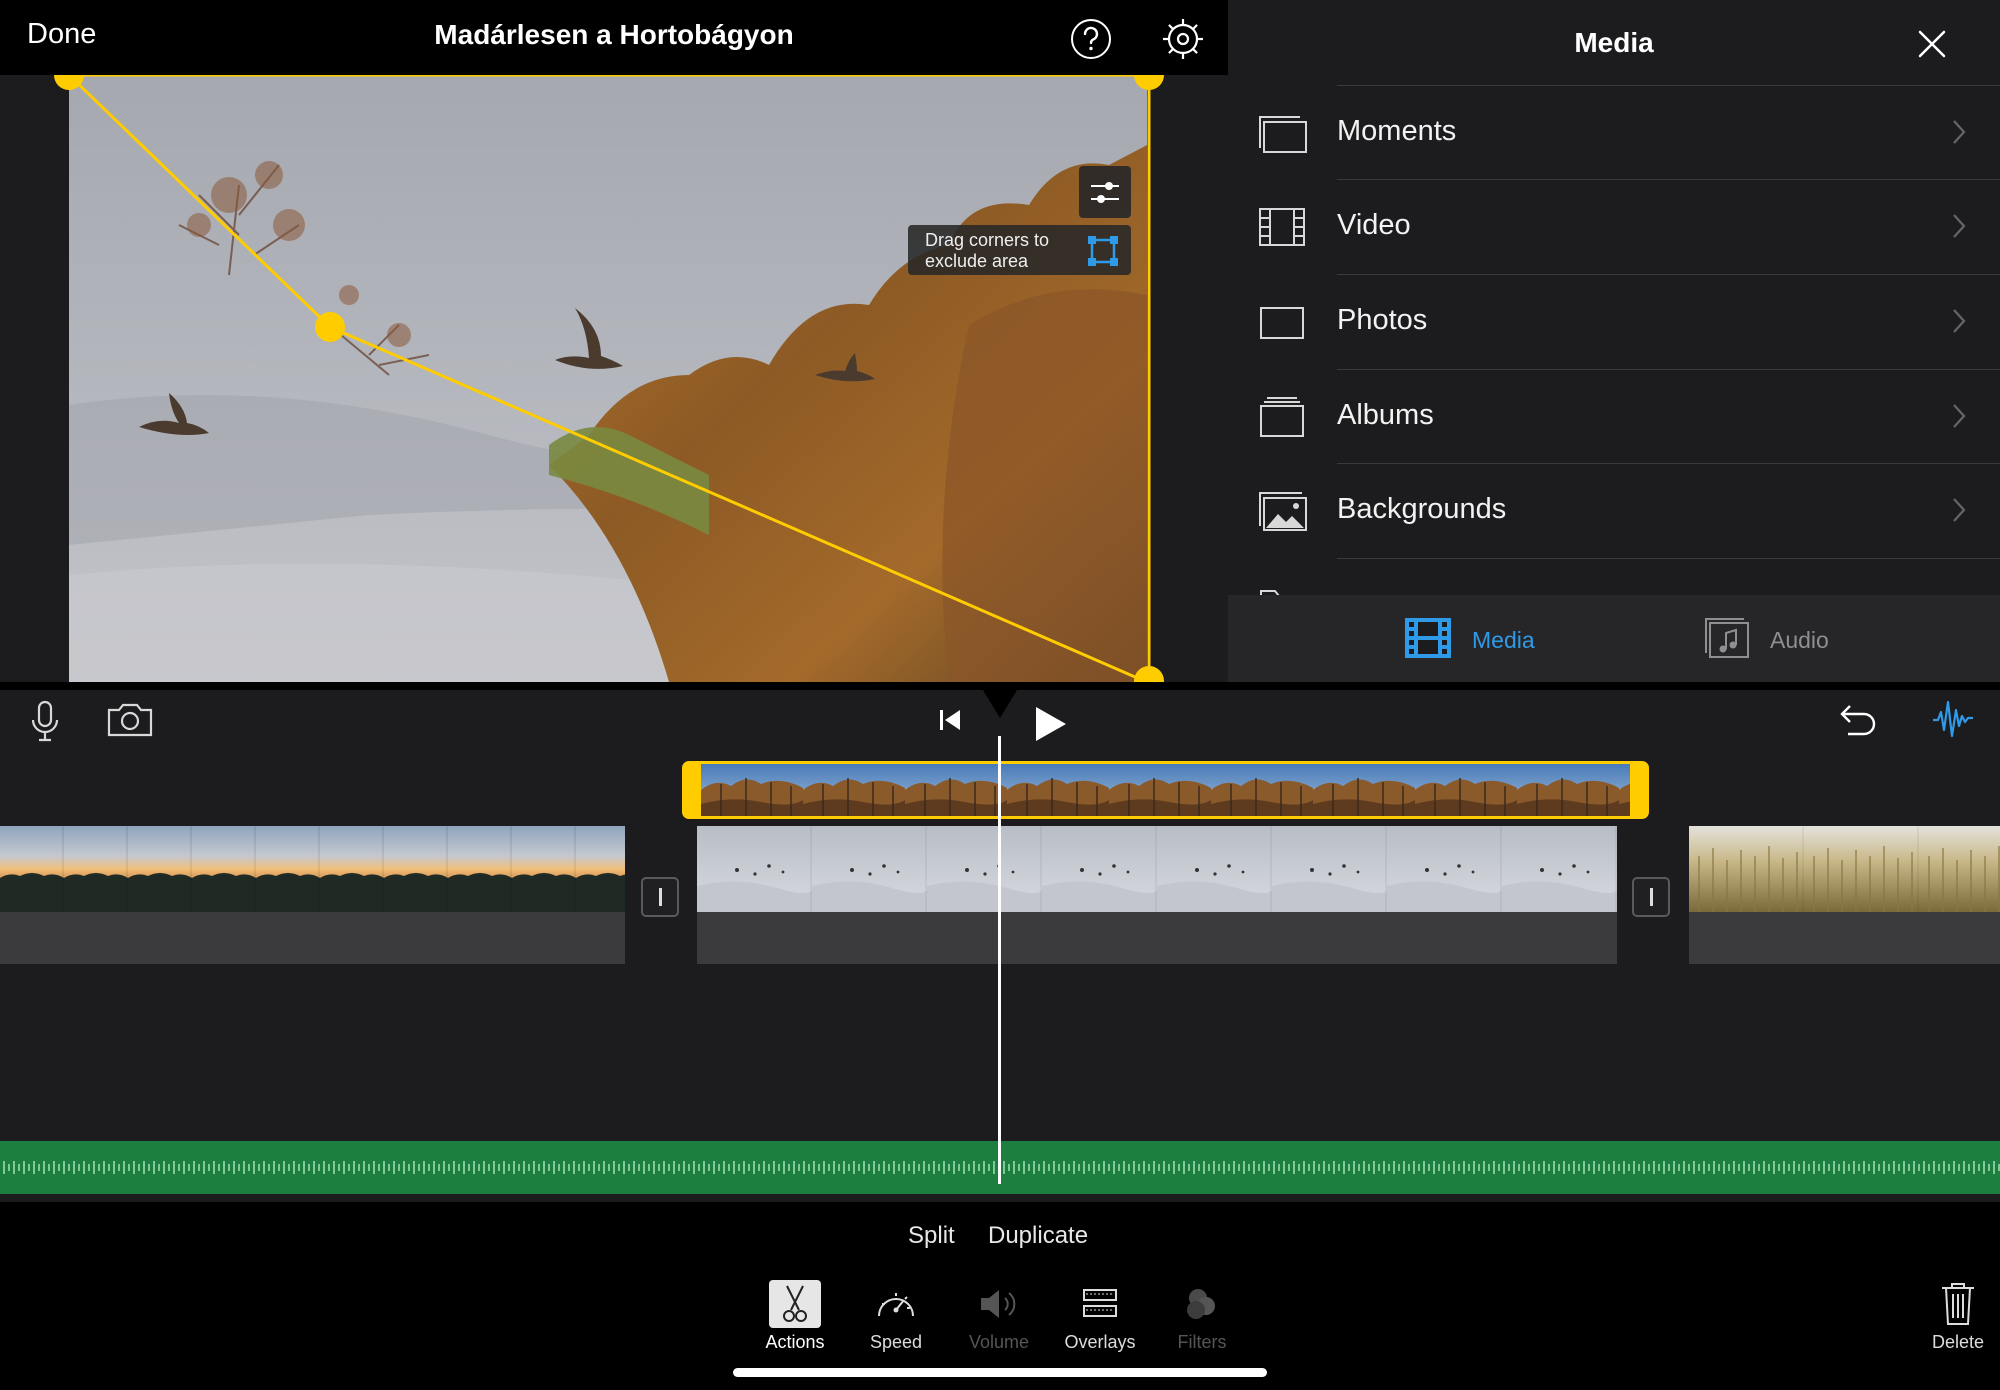 The image size is (2000, 1390). Describe the element at coordinates (1614, 132) in the screenshot. I see `media-item-moments: Moments` at that location.